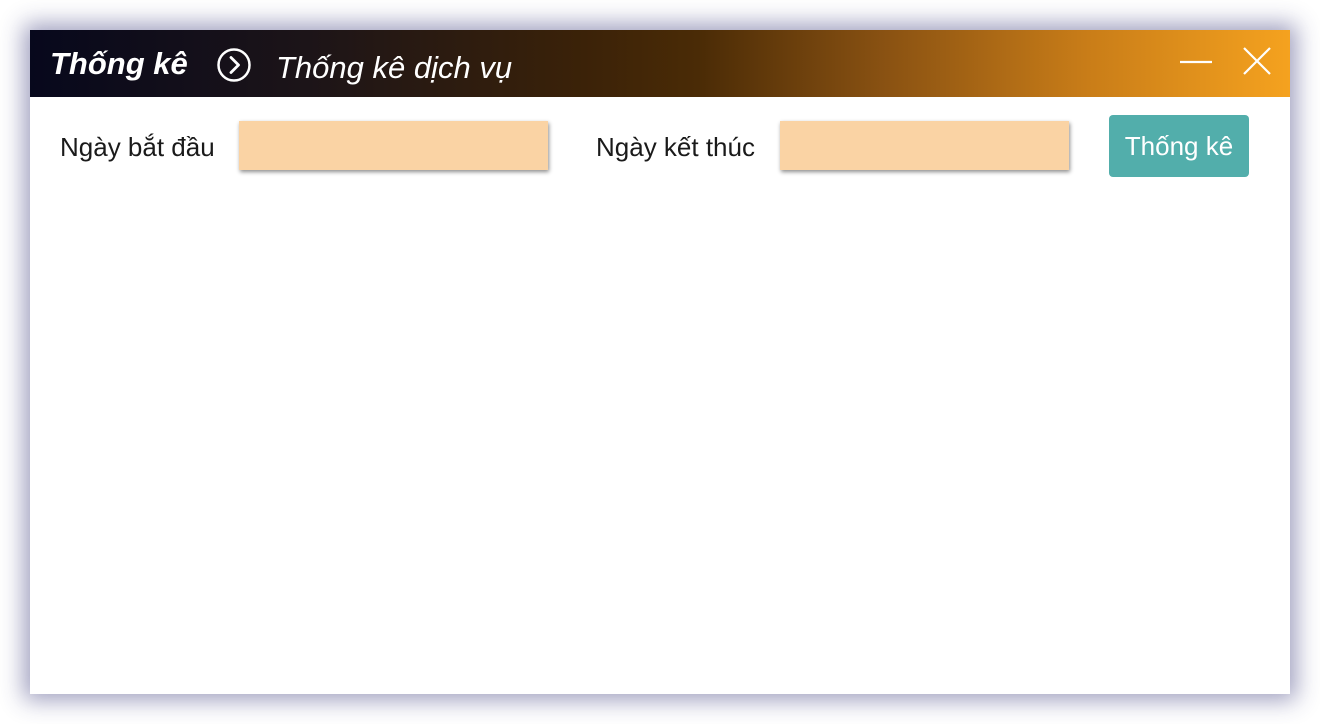  What do you see at coordinates (1196, 72) in the screenshot?
I see `minimize-icon` at bounding box center [1196, 72].